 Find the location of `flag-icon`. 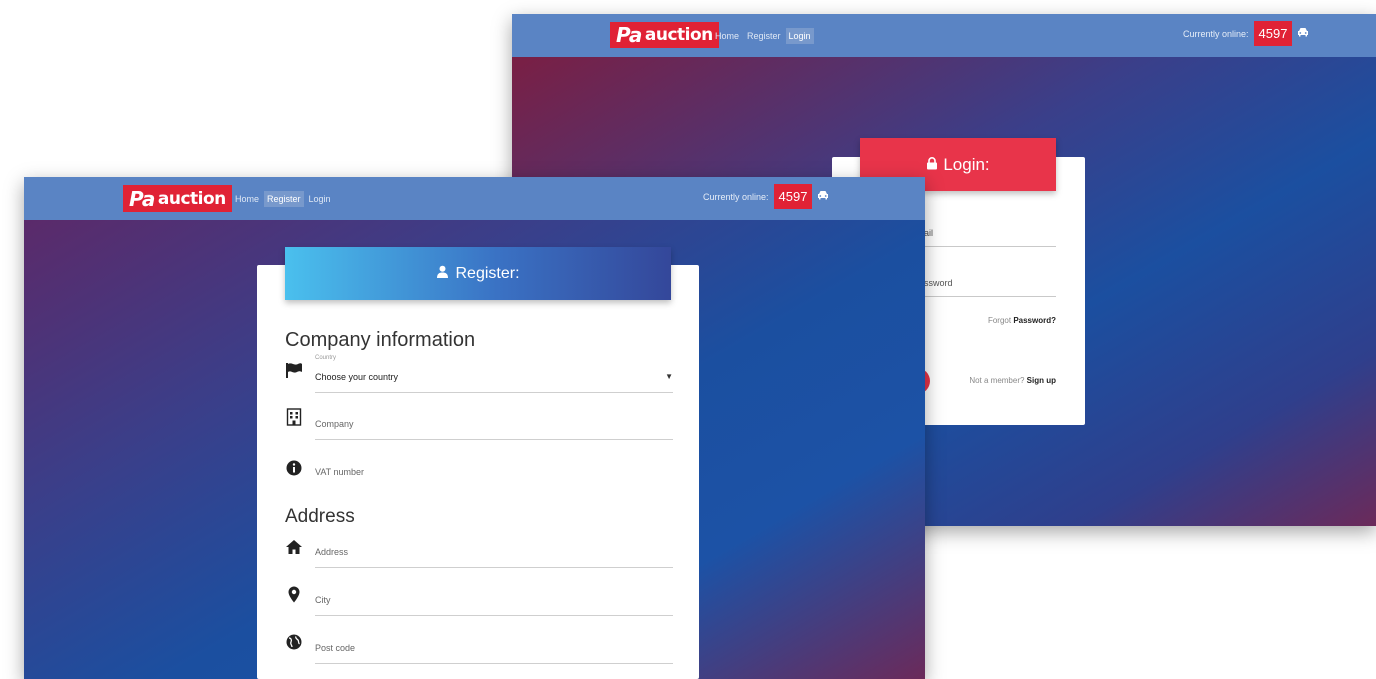

flag-icon is located at coordinates (294, 370).